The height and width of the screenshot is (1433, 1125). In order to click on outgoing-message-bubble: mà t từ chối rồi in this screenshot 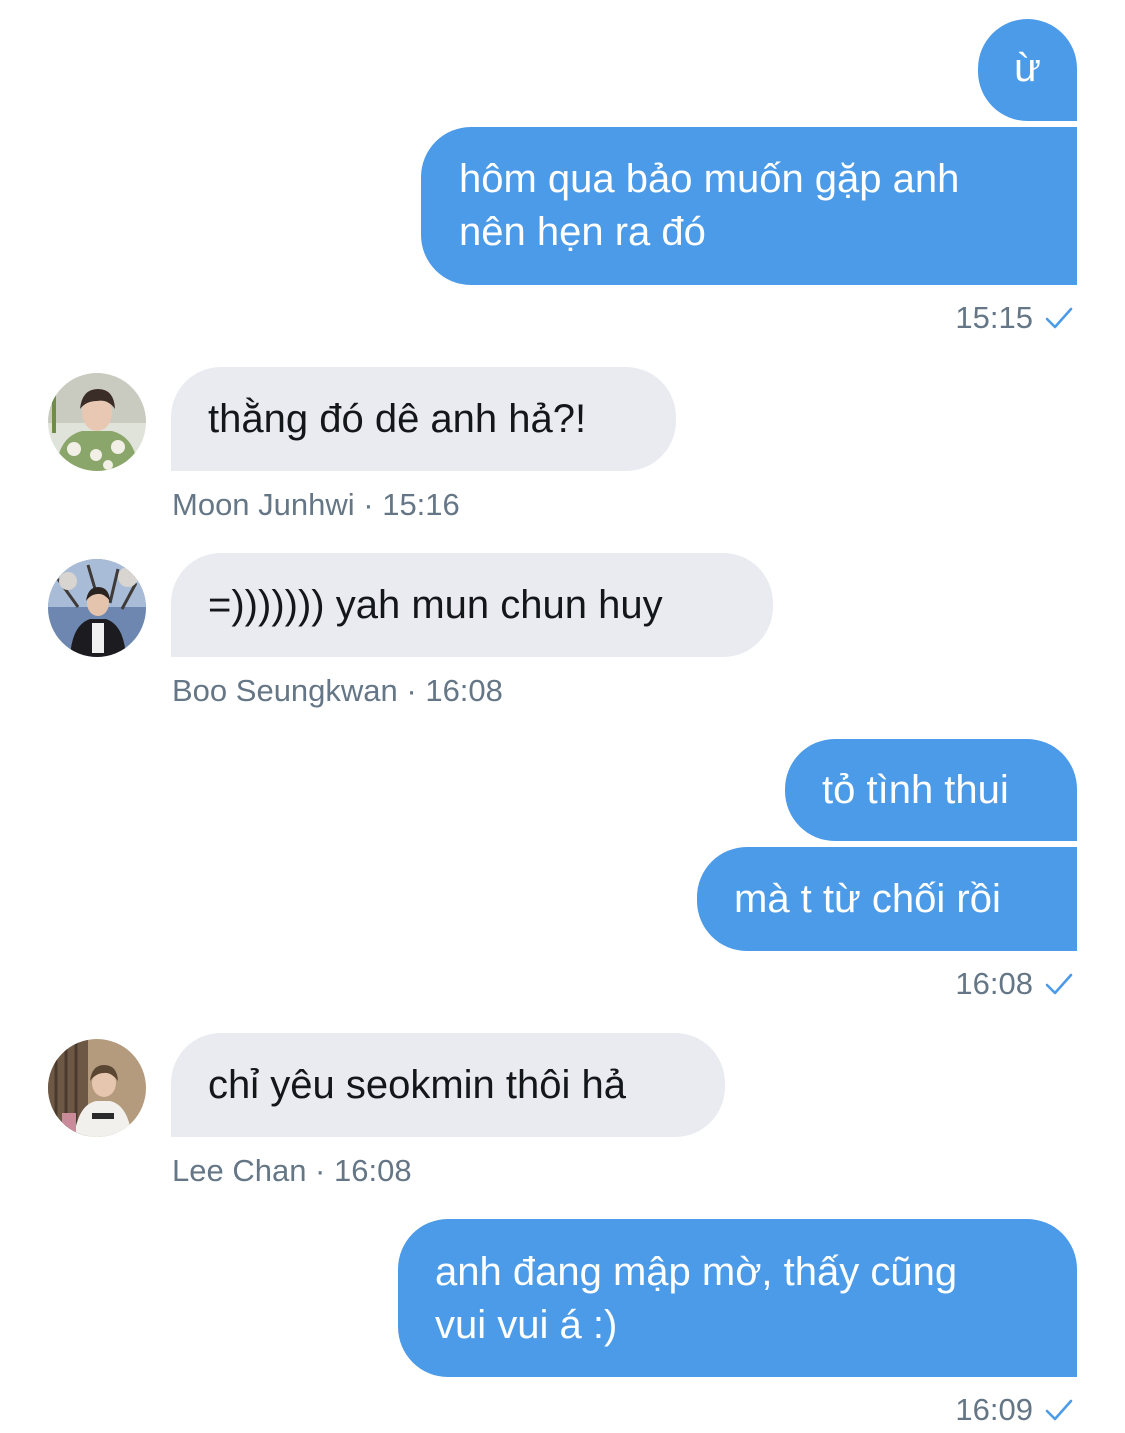, I will do `click(887, 899)`.